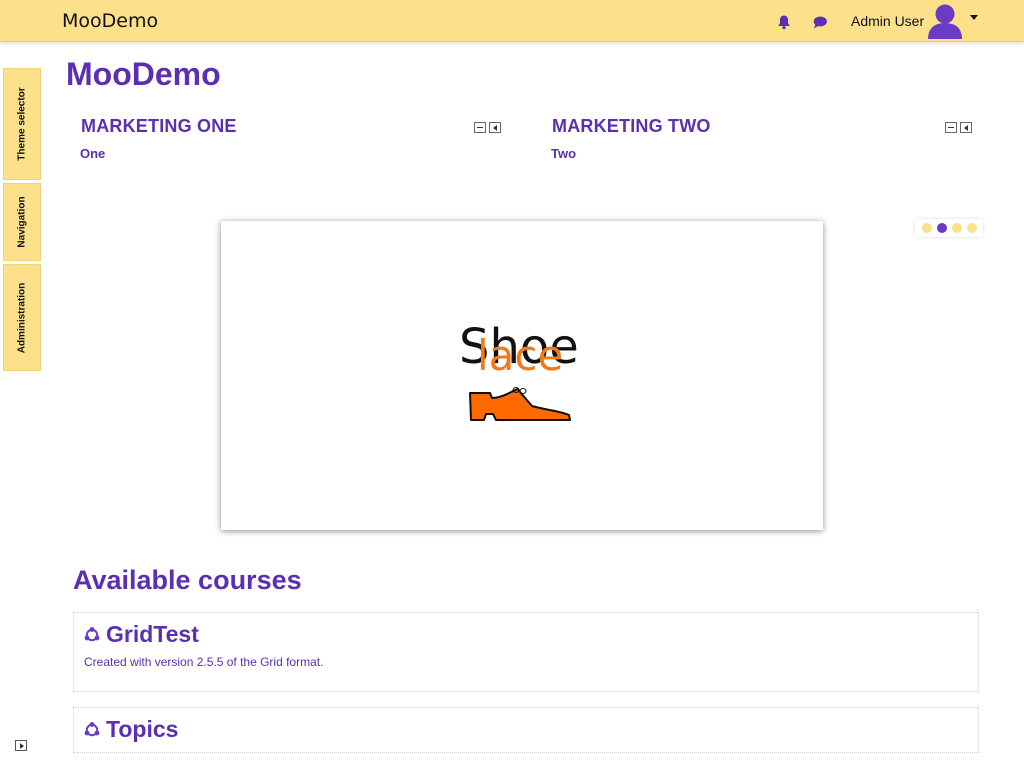 This screenshot has height=768, width=1024. Describe the element at coordinates (110, 21) in the screenshot. I see `site-brand: MooDemo` at that location.